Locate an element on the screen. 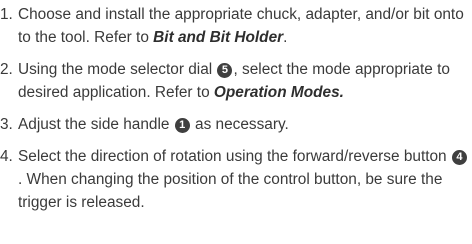  step-text: Using the mode selector dial is located at coordinates (117, 69).